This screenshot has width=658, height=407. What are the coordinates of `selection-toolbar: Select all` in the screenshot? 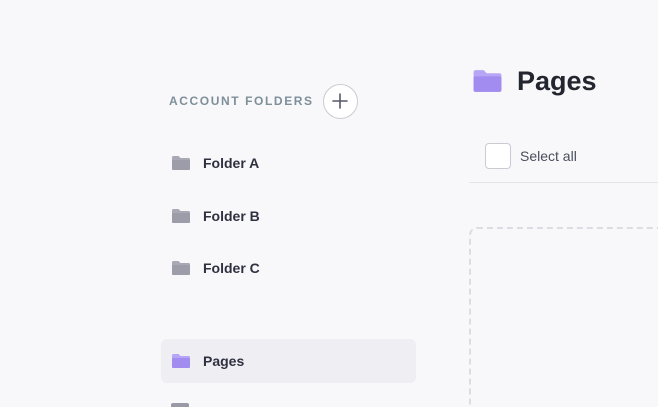 It's located at (563, 156).